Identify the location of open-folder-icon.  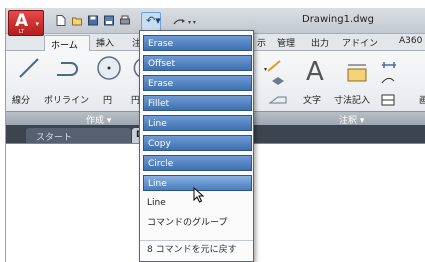
(77, 20).